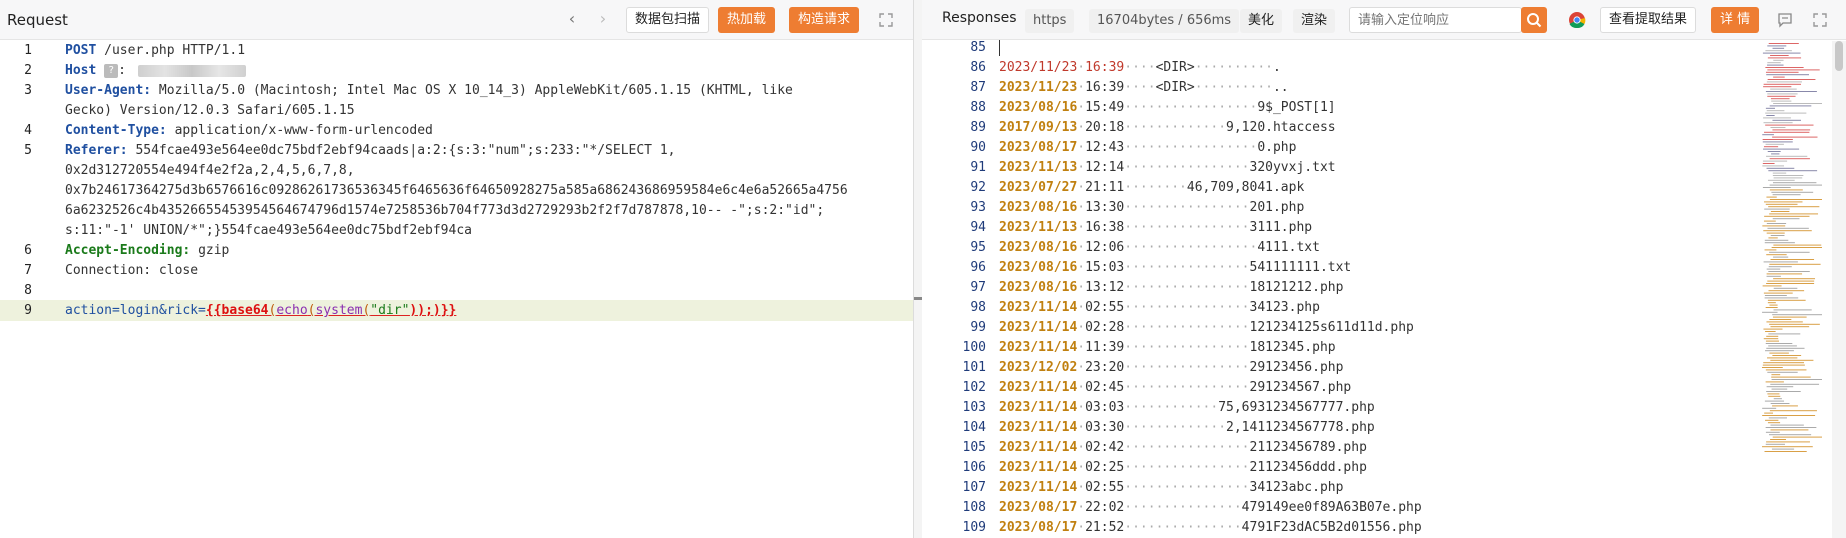 The width and height of the screenshot is (1846, 538). Describe the element at coordinates (1038, 87) in the screenshot. I see `file-date: 2023/11/23` at that location.